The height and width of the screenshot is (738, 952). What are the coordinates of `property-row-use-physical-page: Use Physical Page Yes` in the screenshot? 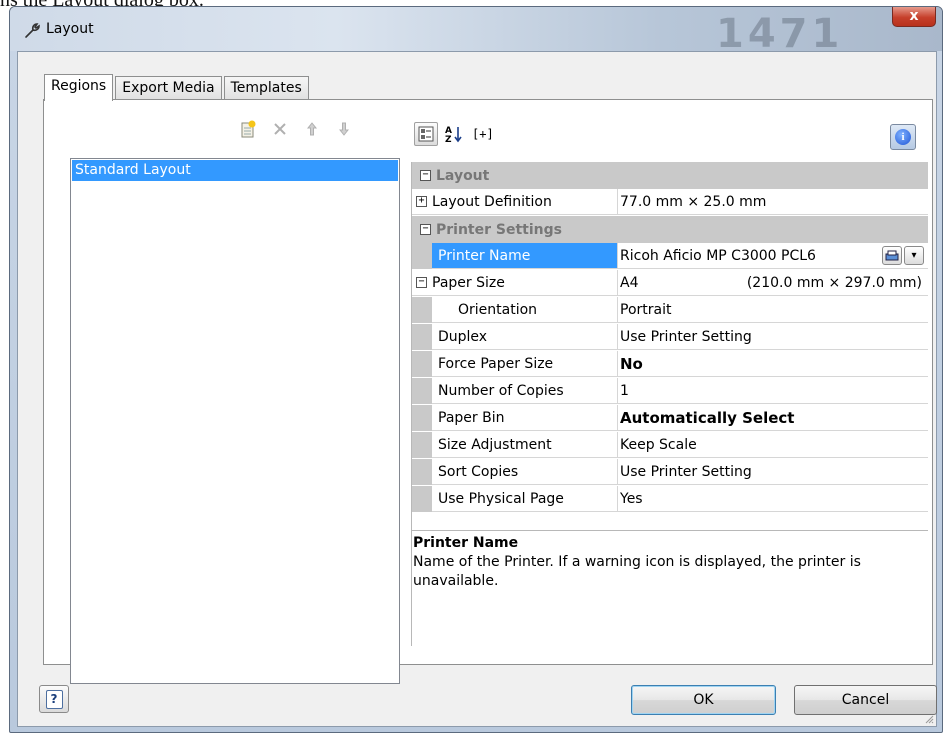 It's located at (670, 499).